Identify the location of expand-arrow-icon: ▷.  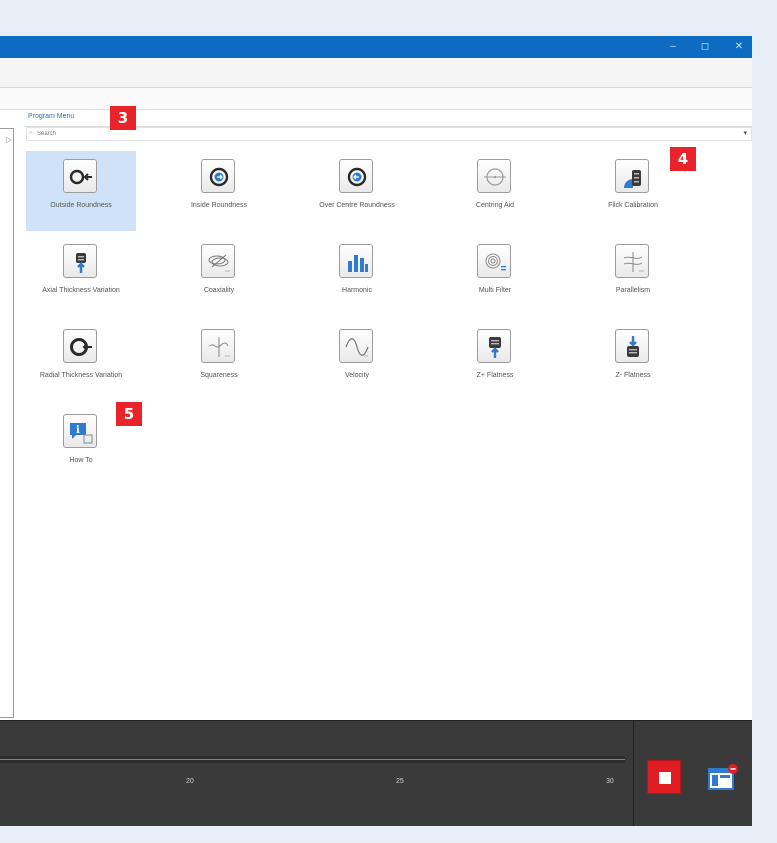
(9, 139).